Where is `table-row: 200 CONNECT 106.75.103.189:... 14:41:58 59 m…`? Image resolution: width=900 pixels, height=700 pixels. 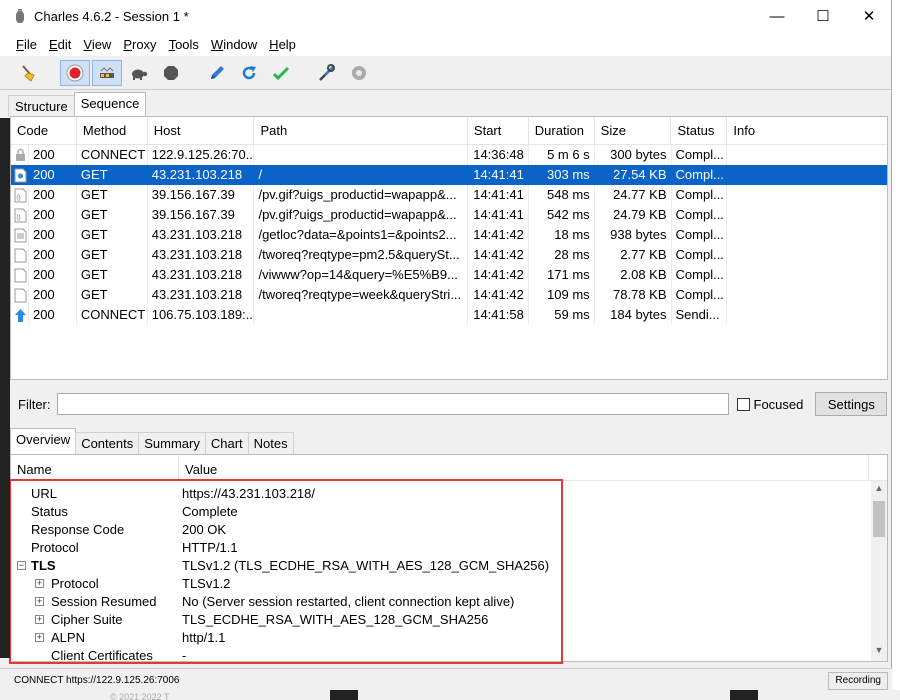 table-row: 200 CONNECT 106.75.103.189:... 14:41:58 59 m… is located at coordinates (449, 315).